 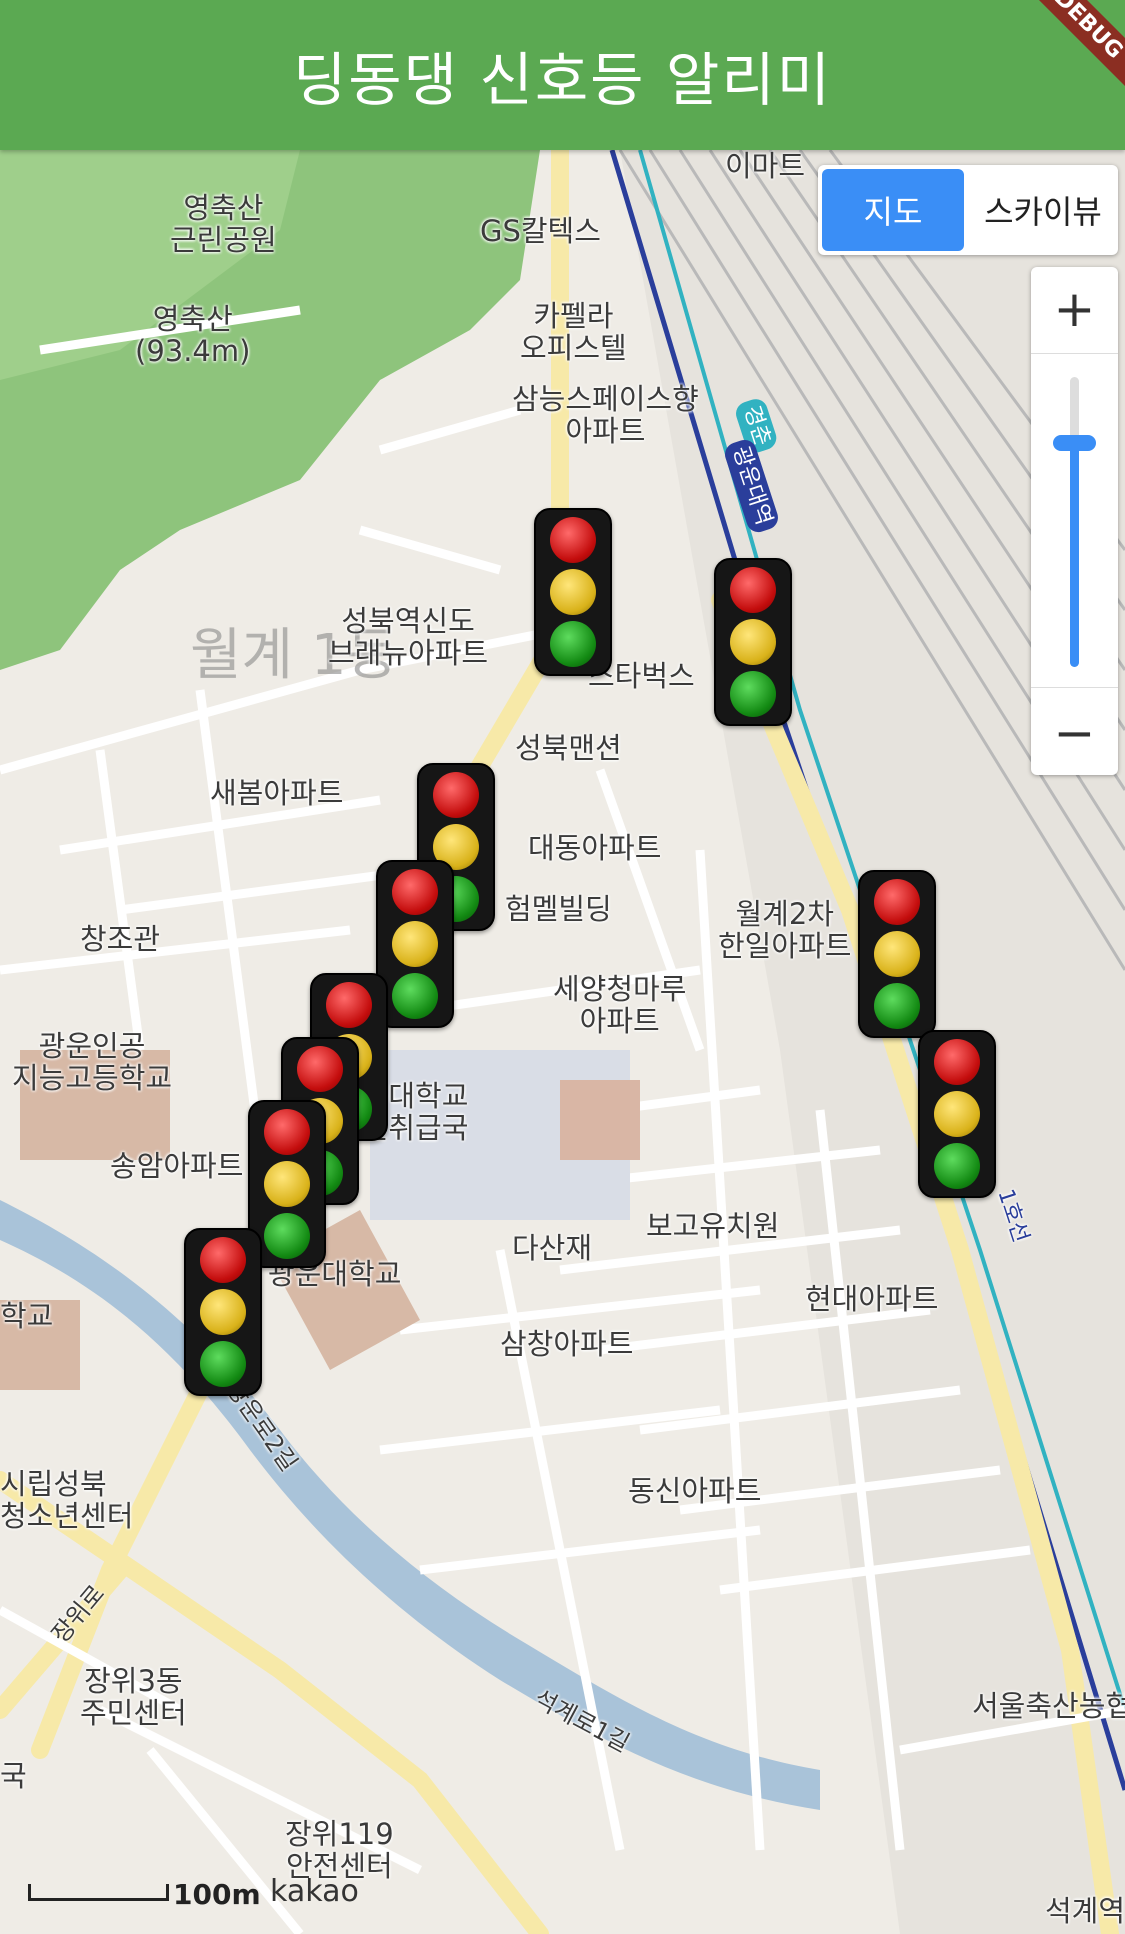 I want to click on zoom-slider-handle, so click(x=1074, y=443).